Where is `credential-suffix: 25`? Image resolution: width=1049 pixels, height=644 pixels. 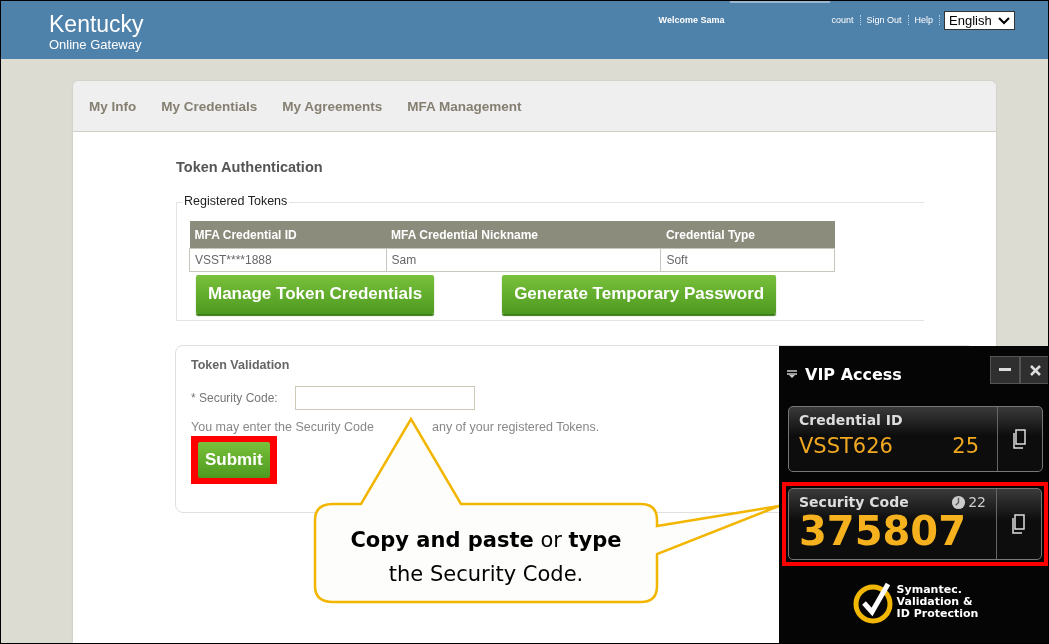 credential-suffix: 25 is located at coordinates (965, 446).